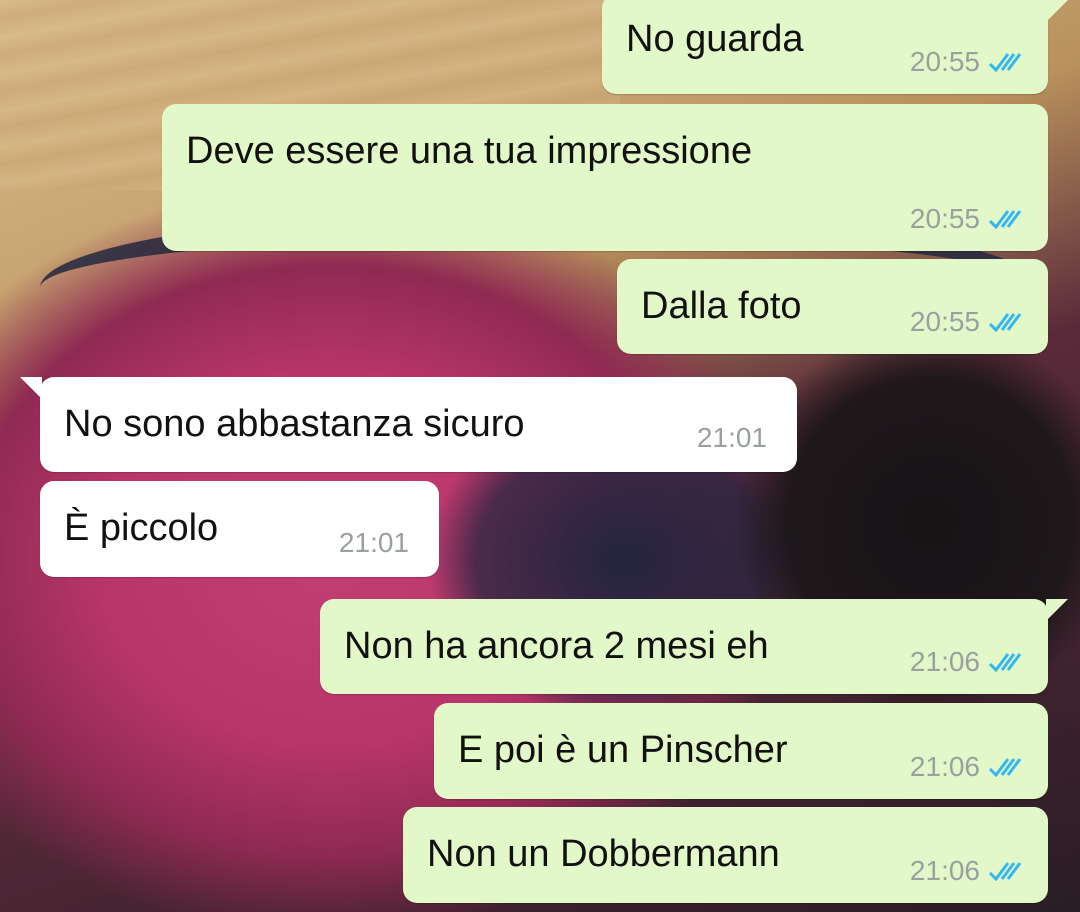  What do you see at coordinates (832, 306) in the screenshot?
I see `message-outgoing: Dalla foto 20:55` at bounding box center [832, 306].